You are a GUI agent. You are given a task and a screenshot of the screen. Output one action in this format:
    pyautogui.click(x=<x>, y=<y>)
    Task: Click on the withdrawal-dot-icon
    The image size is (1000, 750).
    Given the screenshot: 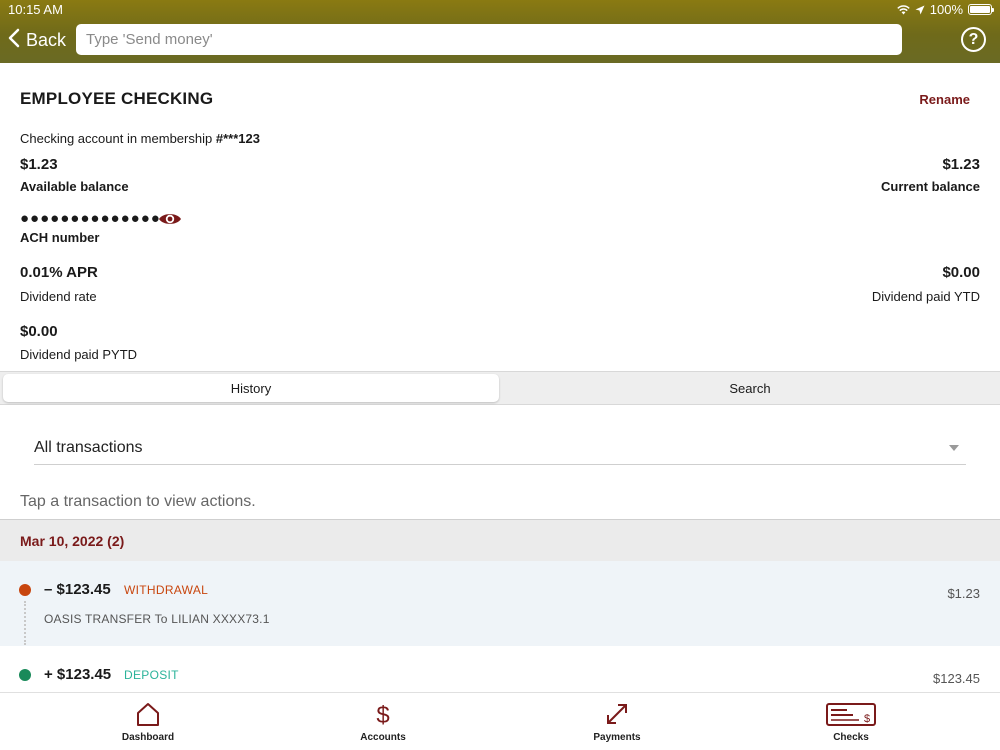 What is the action you would take?
    pyautogui.click(x=25, y=590)
    